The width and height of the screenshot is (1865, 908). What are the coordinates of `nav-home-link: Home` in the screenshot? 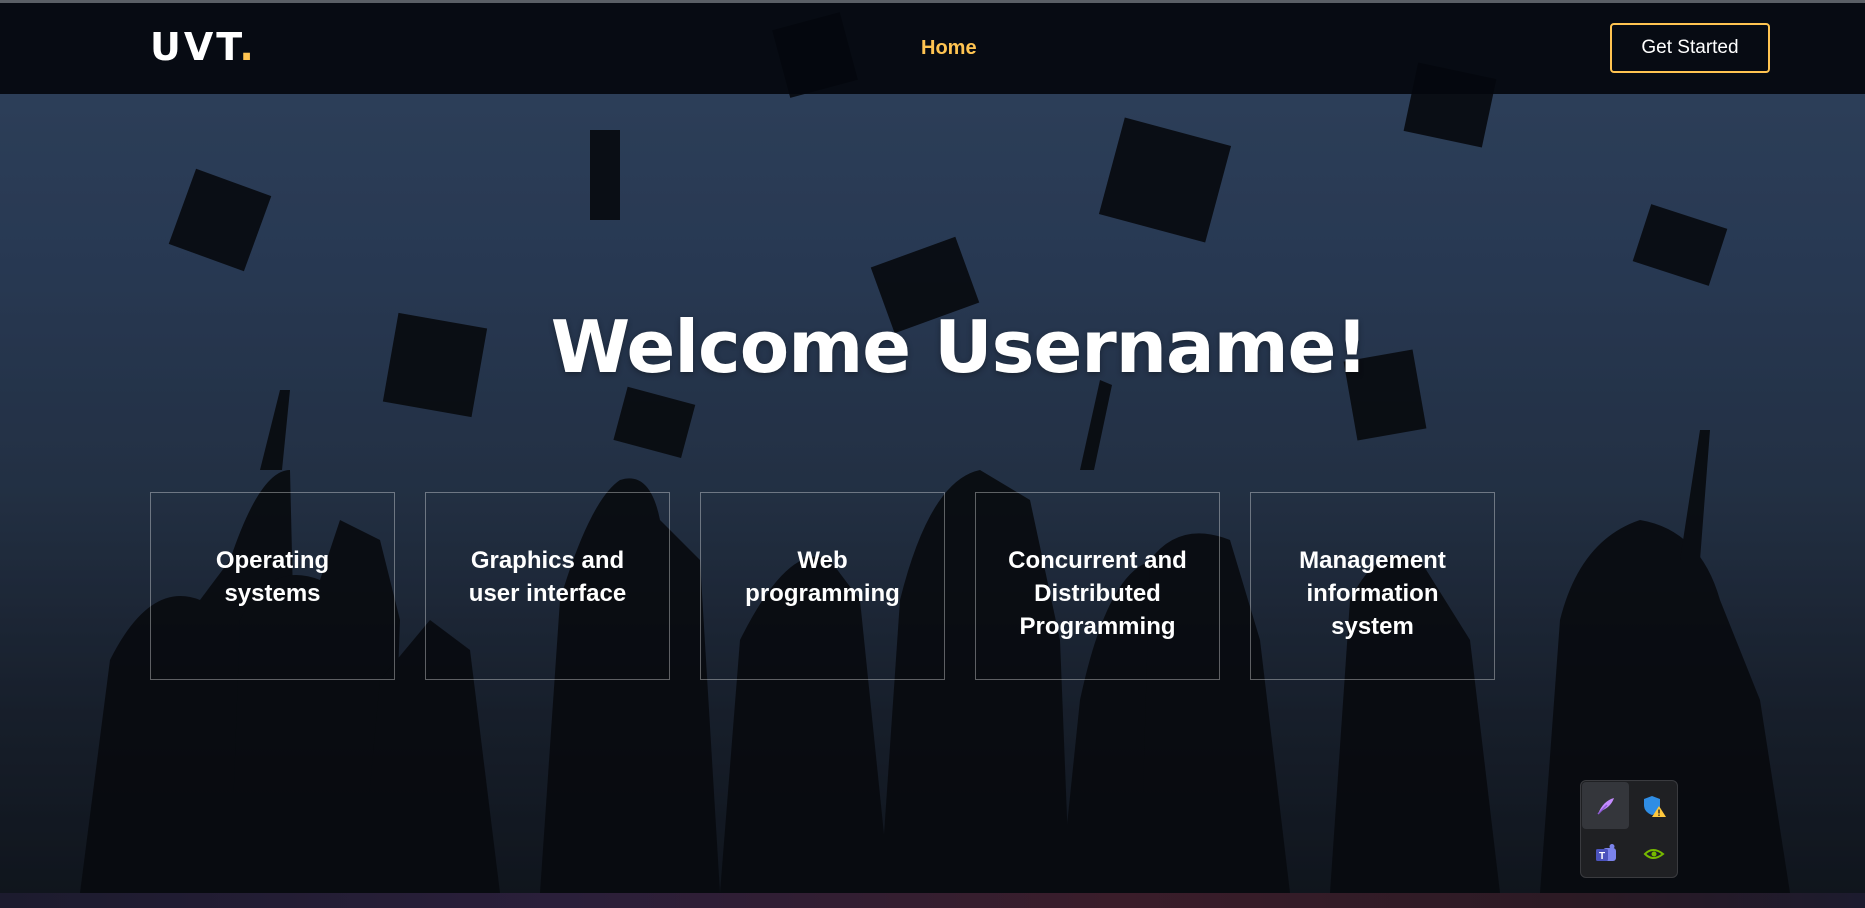 It's located at (949, 48).